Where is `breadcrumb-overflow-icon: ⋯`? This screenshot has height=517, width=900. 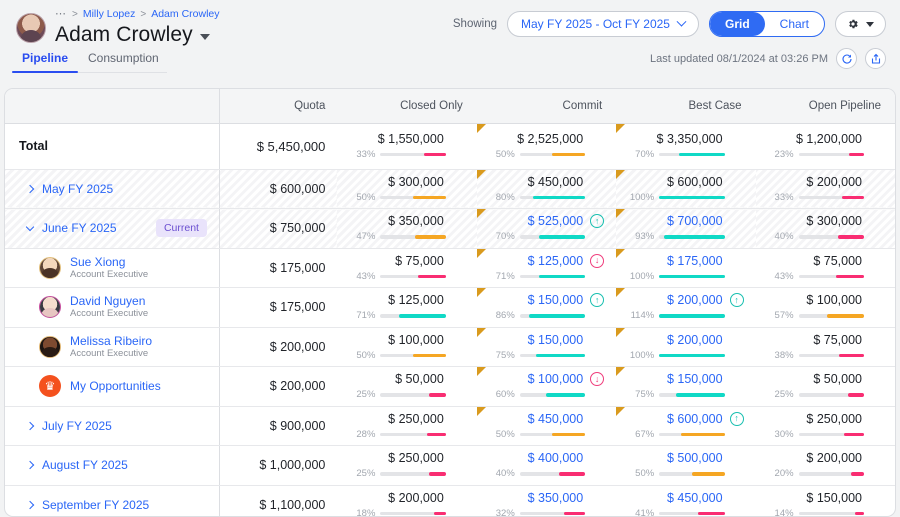
breadcrumb-overflow-icon: ⋯ is located at coordinates (61, 14).